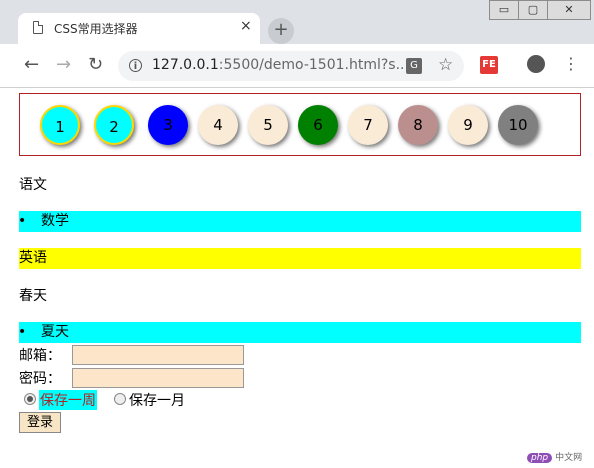 The image size is (594, 468). I want to click on subject-english: 英语, so click(300, 258).